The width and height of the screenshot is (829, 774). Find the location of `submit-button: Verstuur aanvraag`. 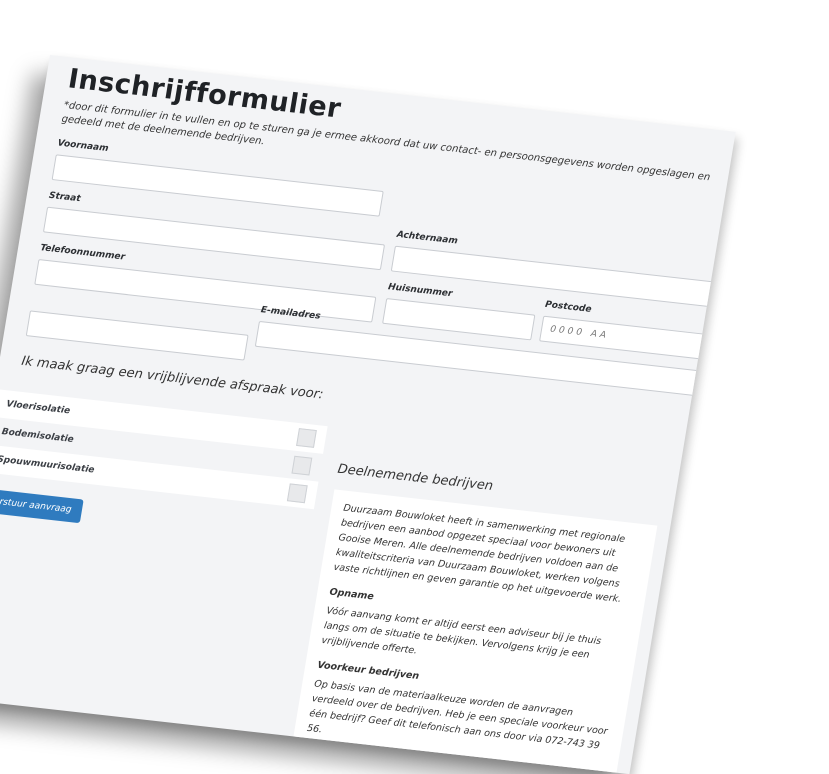

submit-button: Verstuur aanvraag is located at coordinates (42, 505).